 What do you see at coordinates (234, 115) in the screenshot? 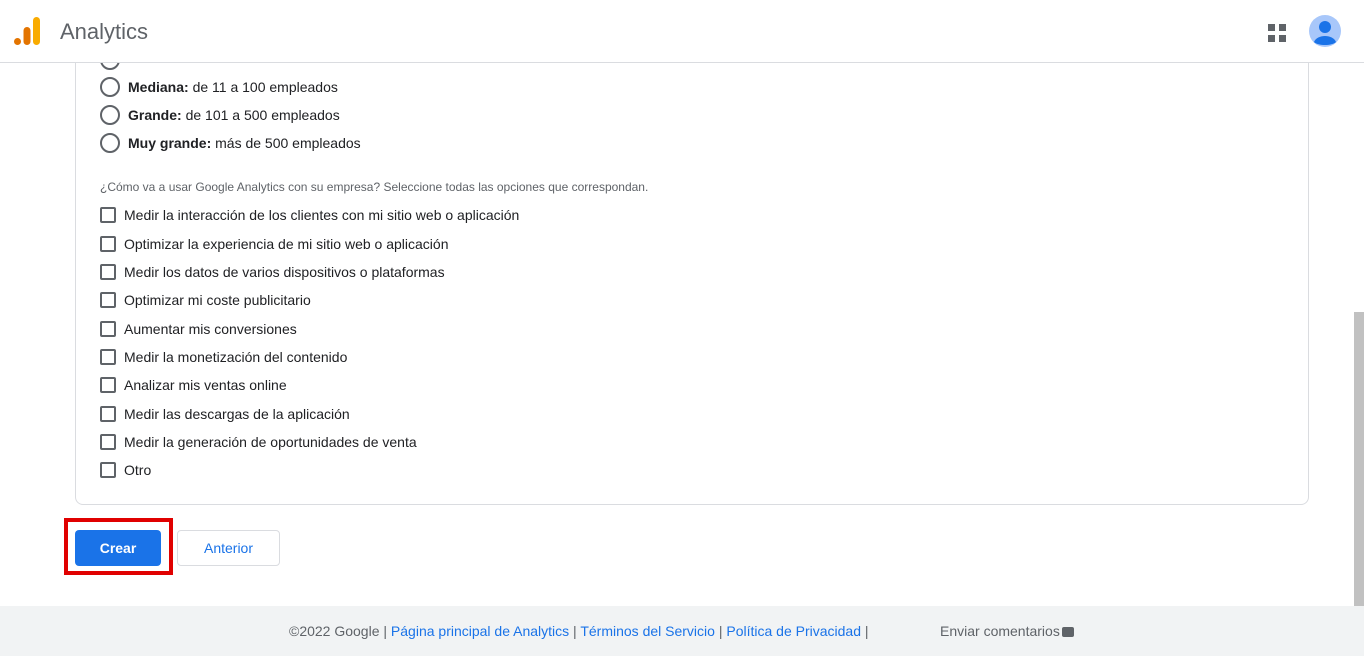
I see `size-option-label: Grande: de 101 a 500 empleados` at bounding box center [234, 115].